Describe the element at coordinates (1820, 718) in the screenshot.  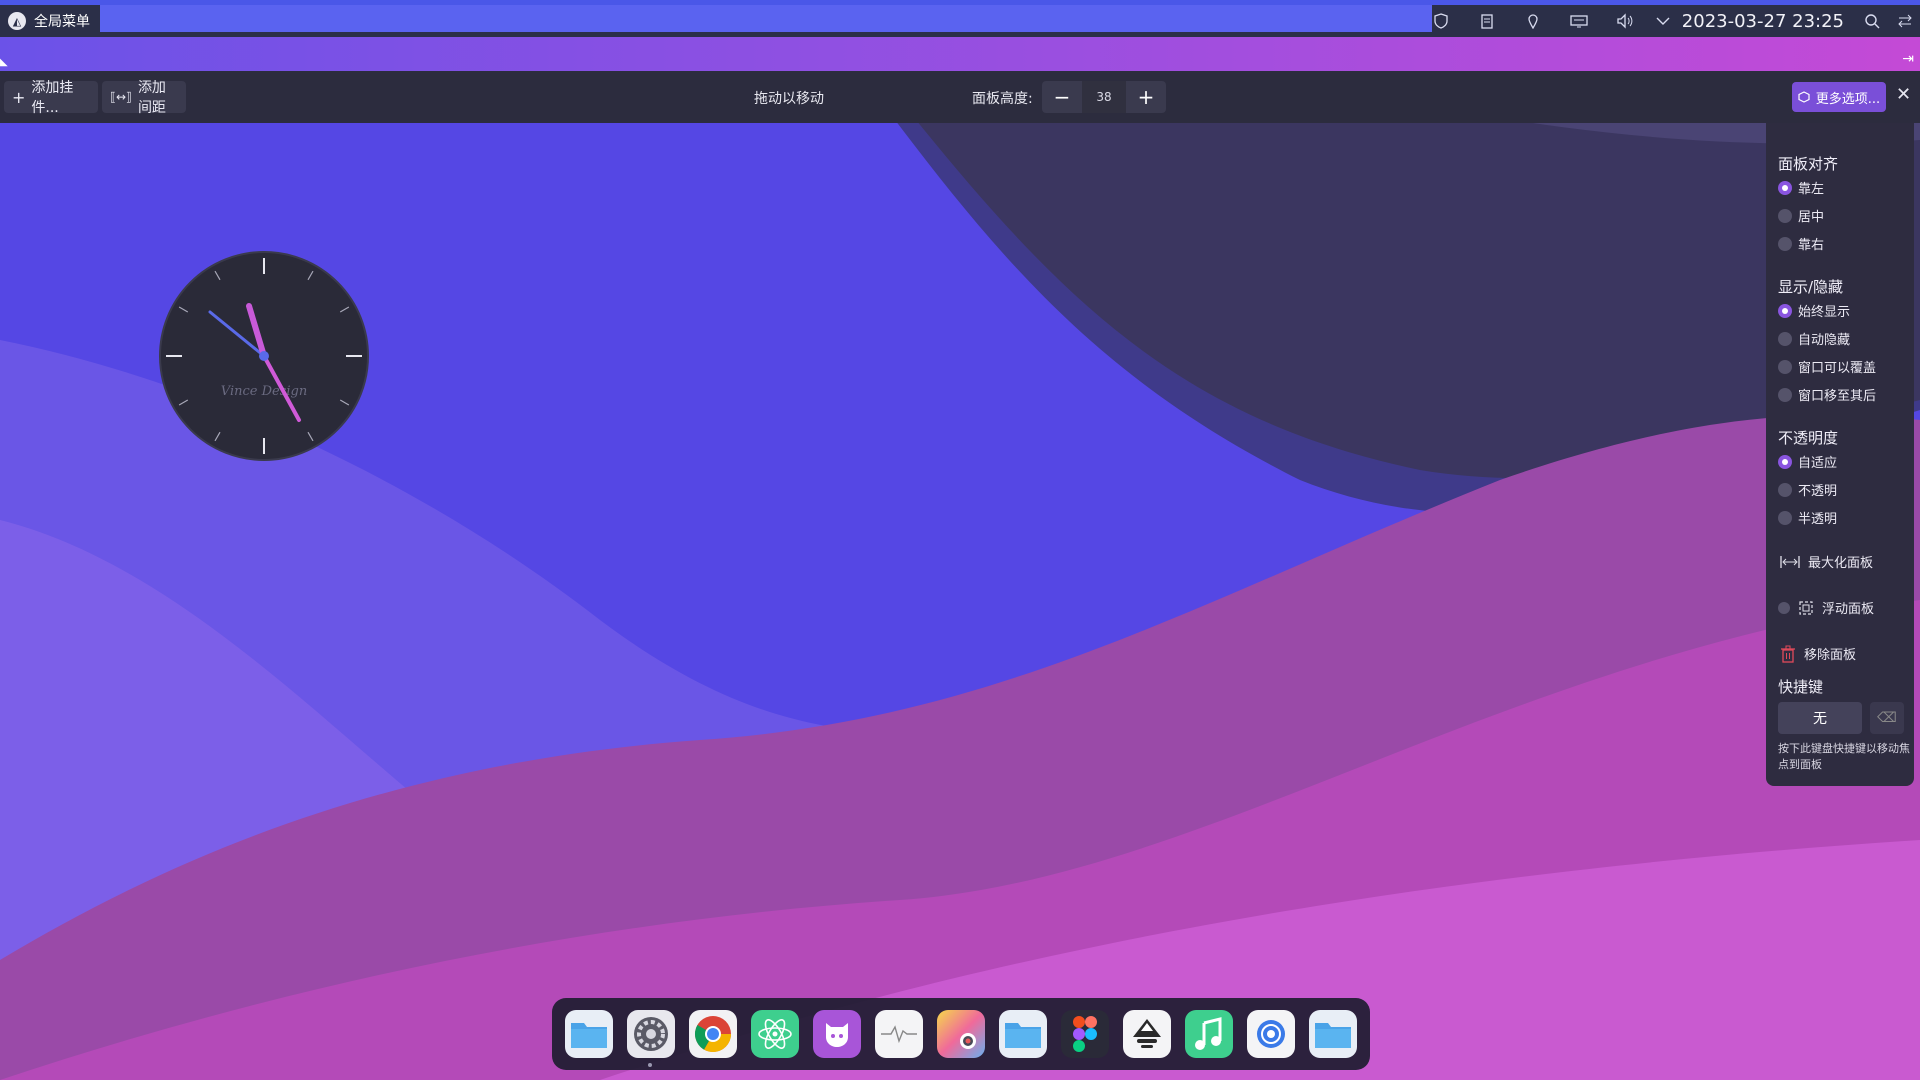
I see `shortcut-button: 无` at that location.